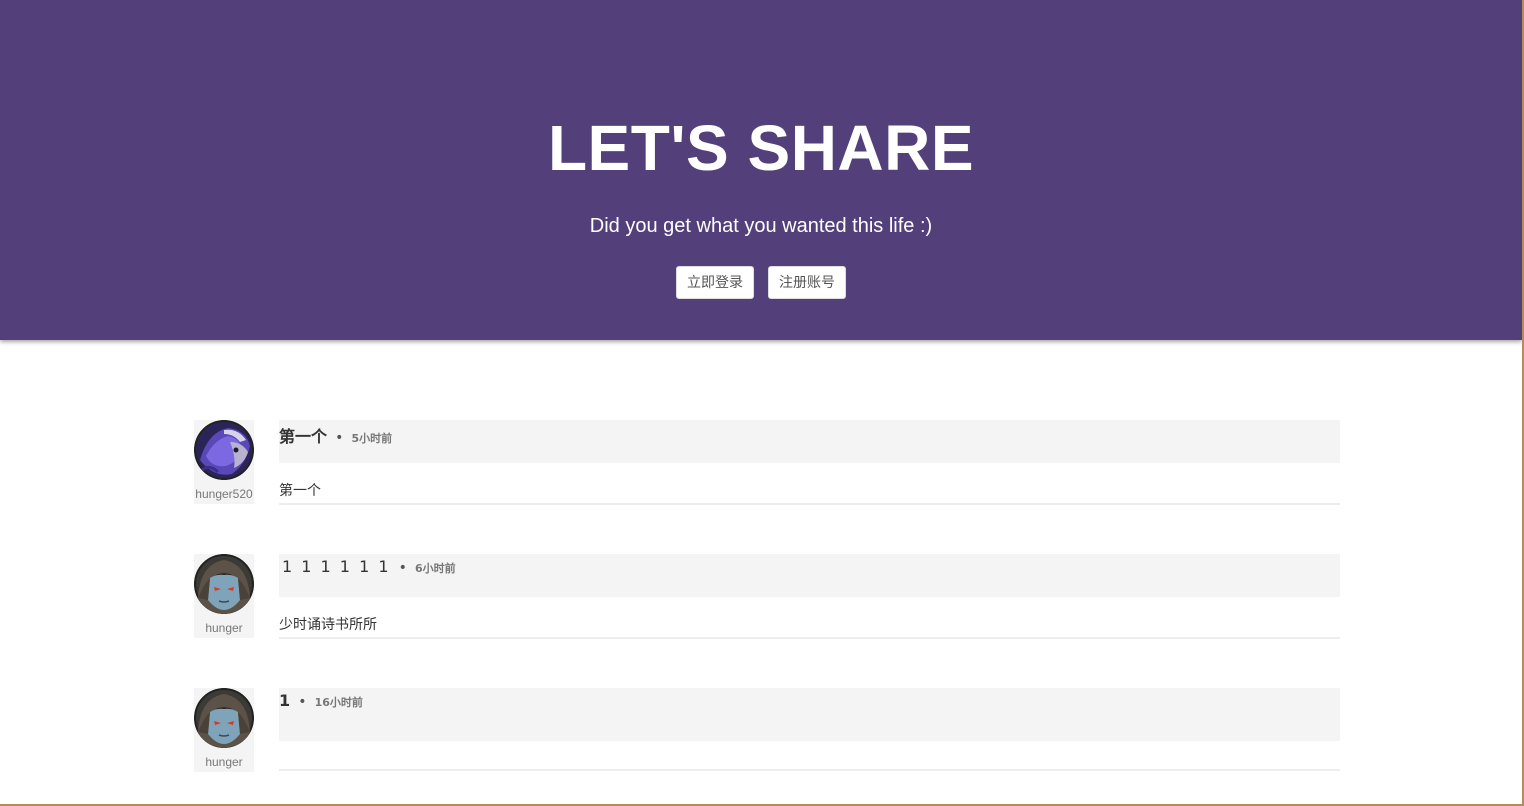  Describe the element at coordinates (761, 148) in the screenshot. I see `hero-title: LET'S SHARE` at that location.